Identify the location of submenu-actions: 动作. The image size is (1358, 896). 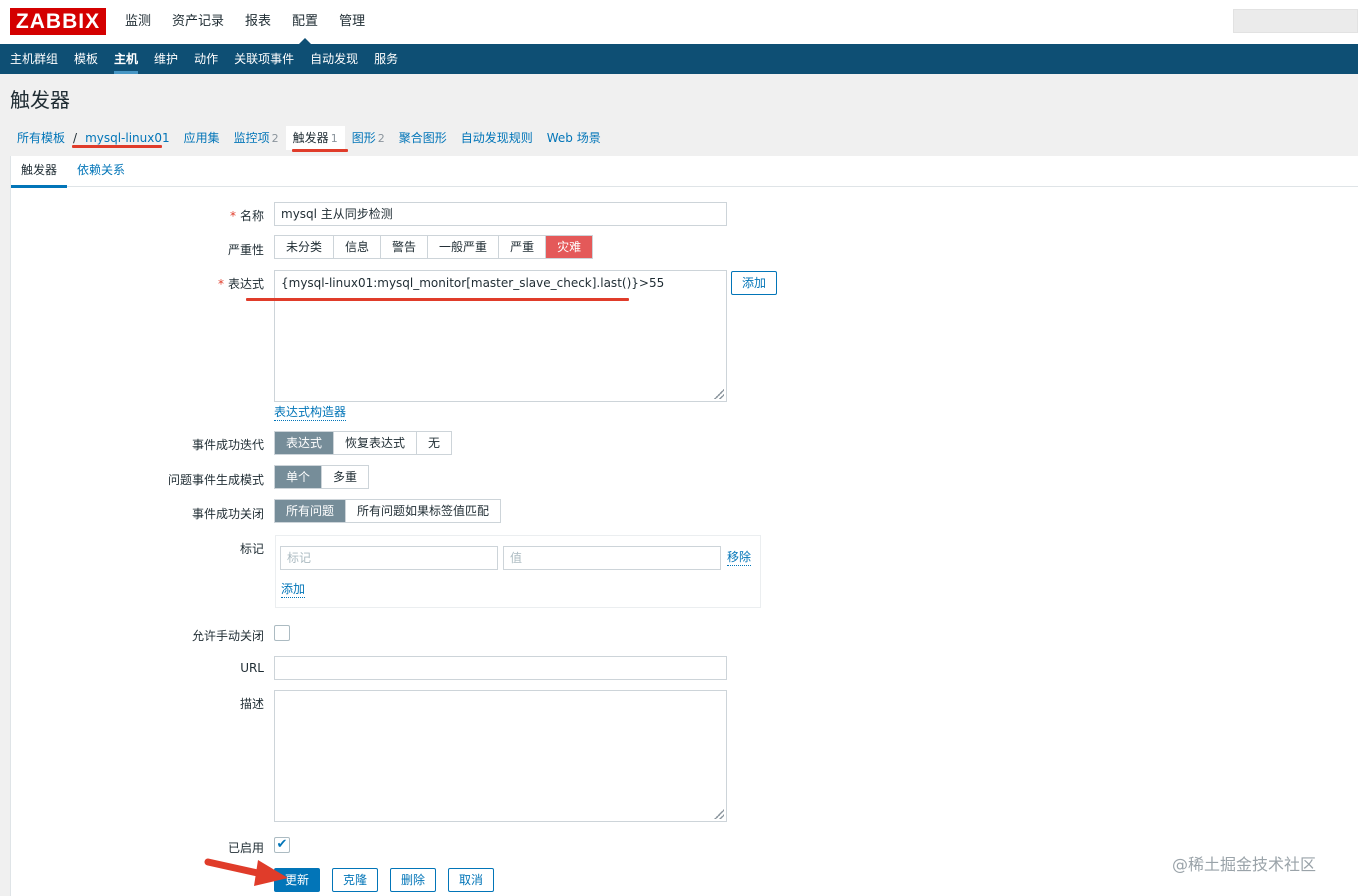
(206, 59).